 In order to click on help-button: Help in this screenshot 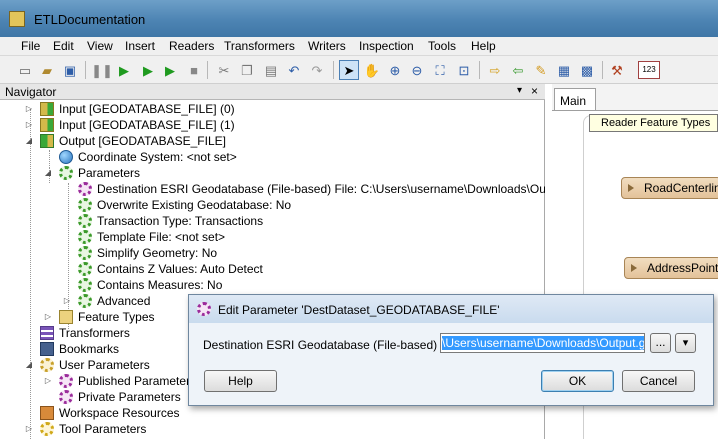, I will do `click(240, 381)`.